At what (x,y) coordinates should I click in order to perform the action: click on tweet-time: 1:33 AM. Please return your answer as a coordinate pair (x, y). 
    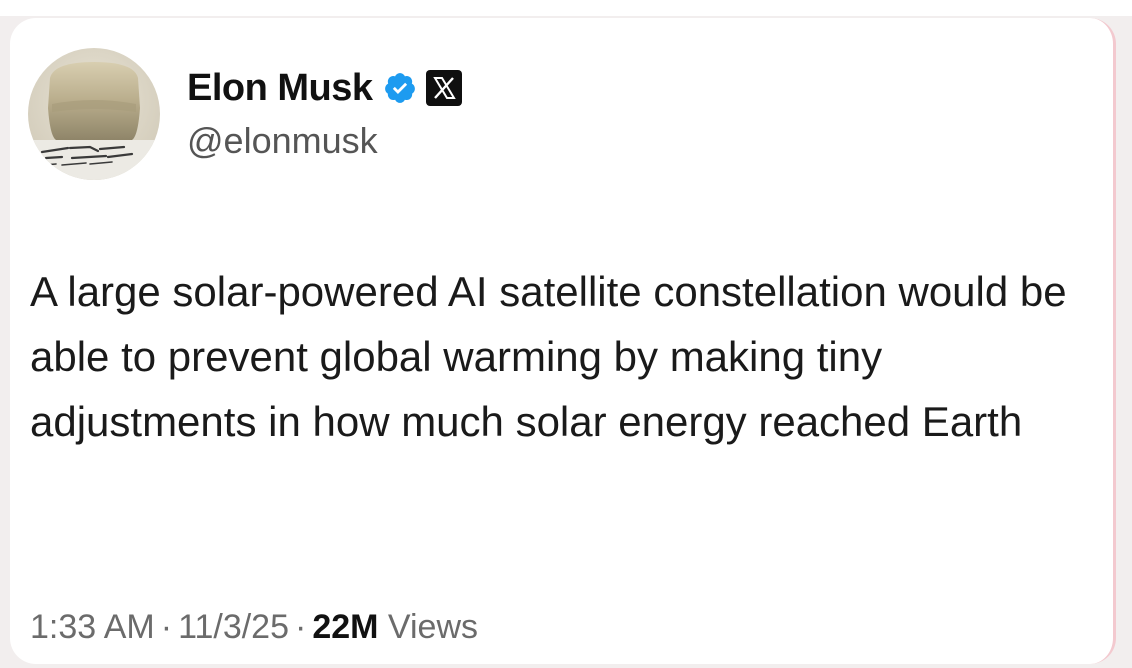
    Looking at the image, I should click on (92, 627).